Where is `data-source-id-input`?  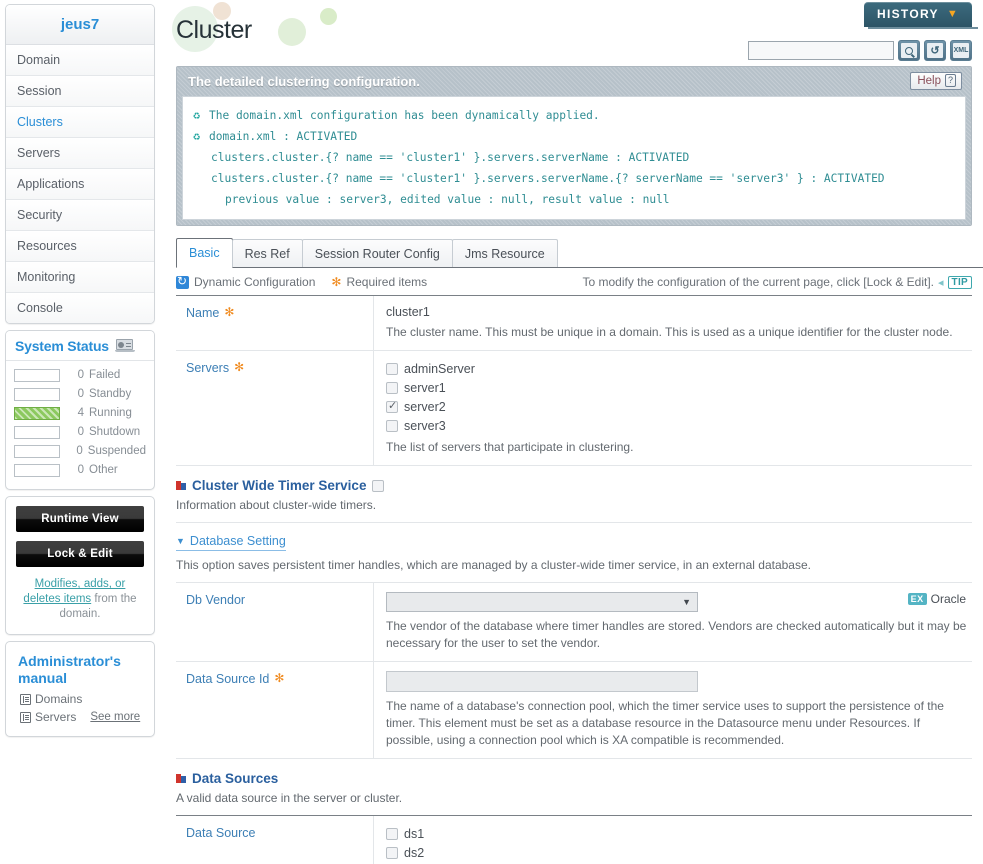 data-source-id-input is located at coordinates (542, 681).